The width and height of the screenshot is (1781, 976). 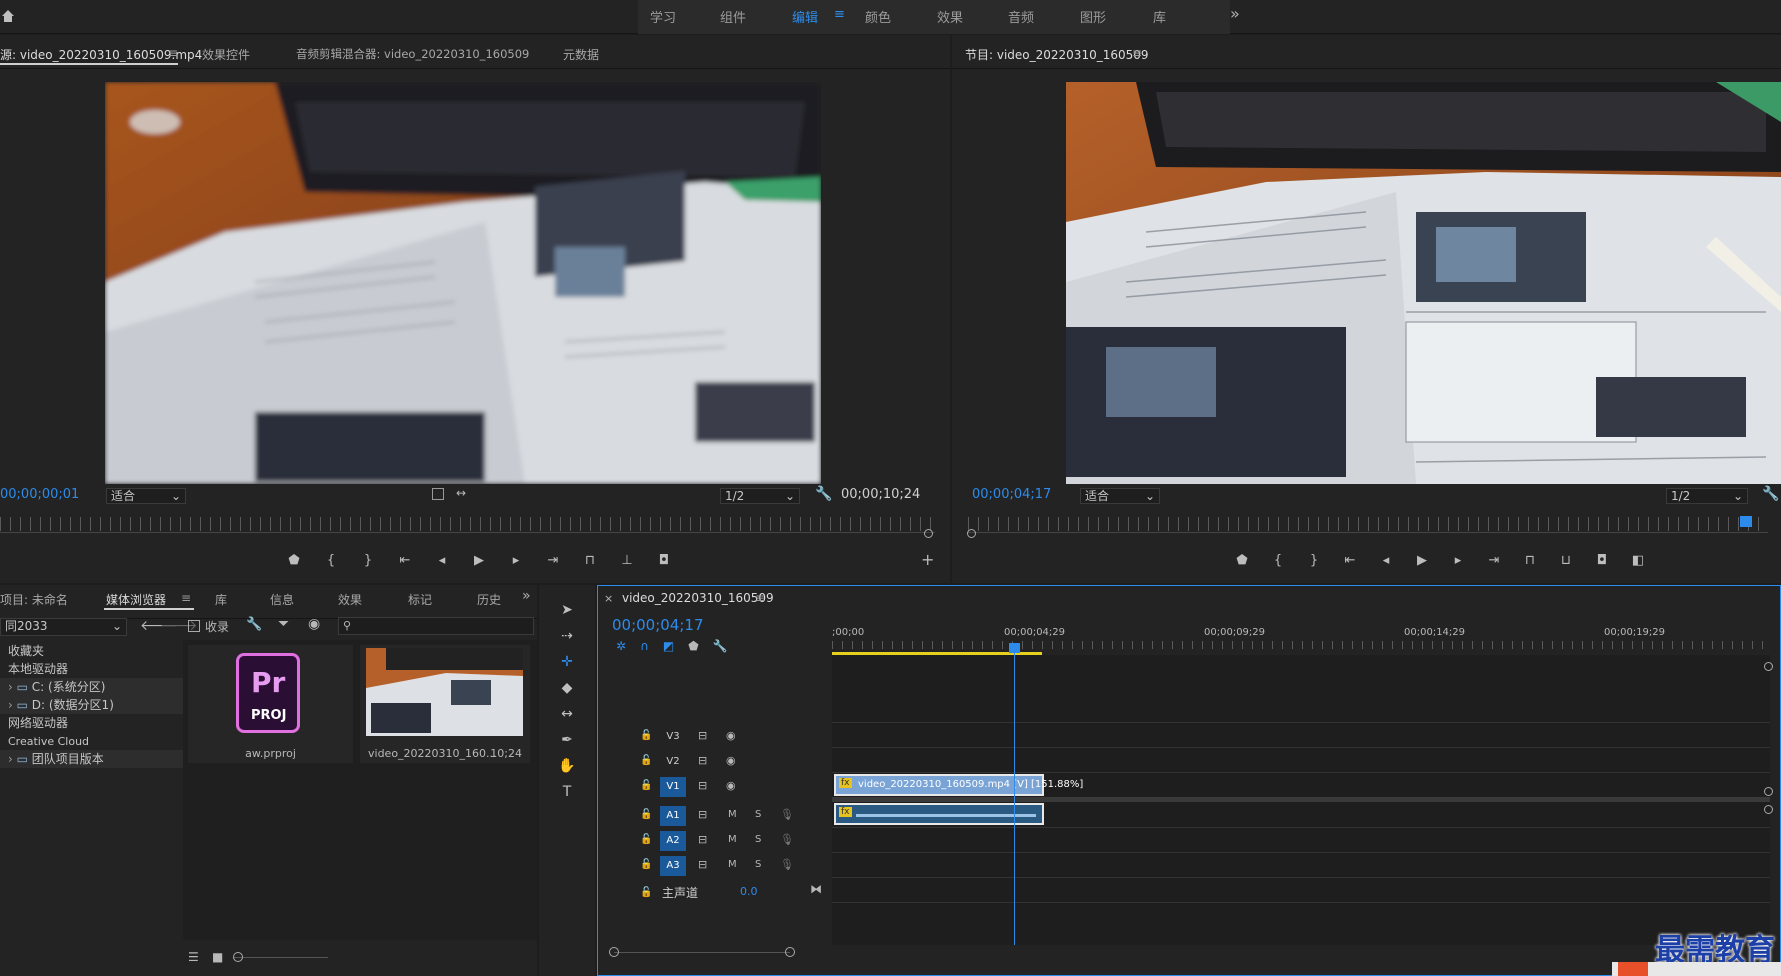 I want to click on workspace-overflow-button: », so click(x=1235, y=13).